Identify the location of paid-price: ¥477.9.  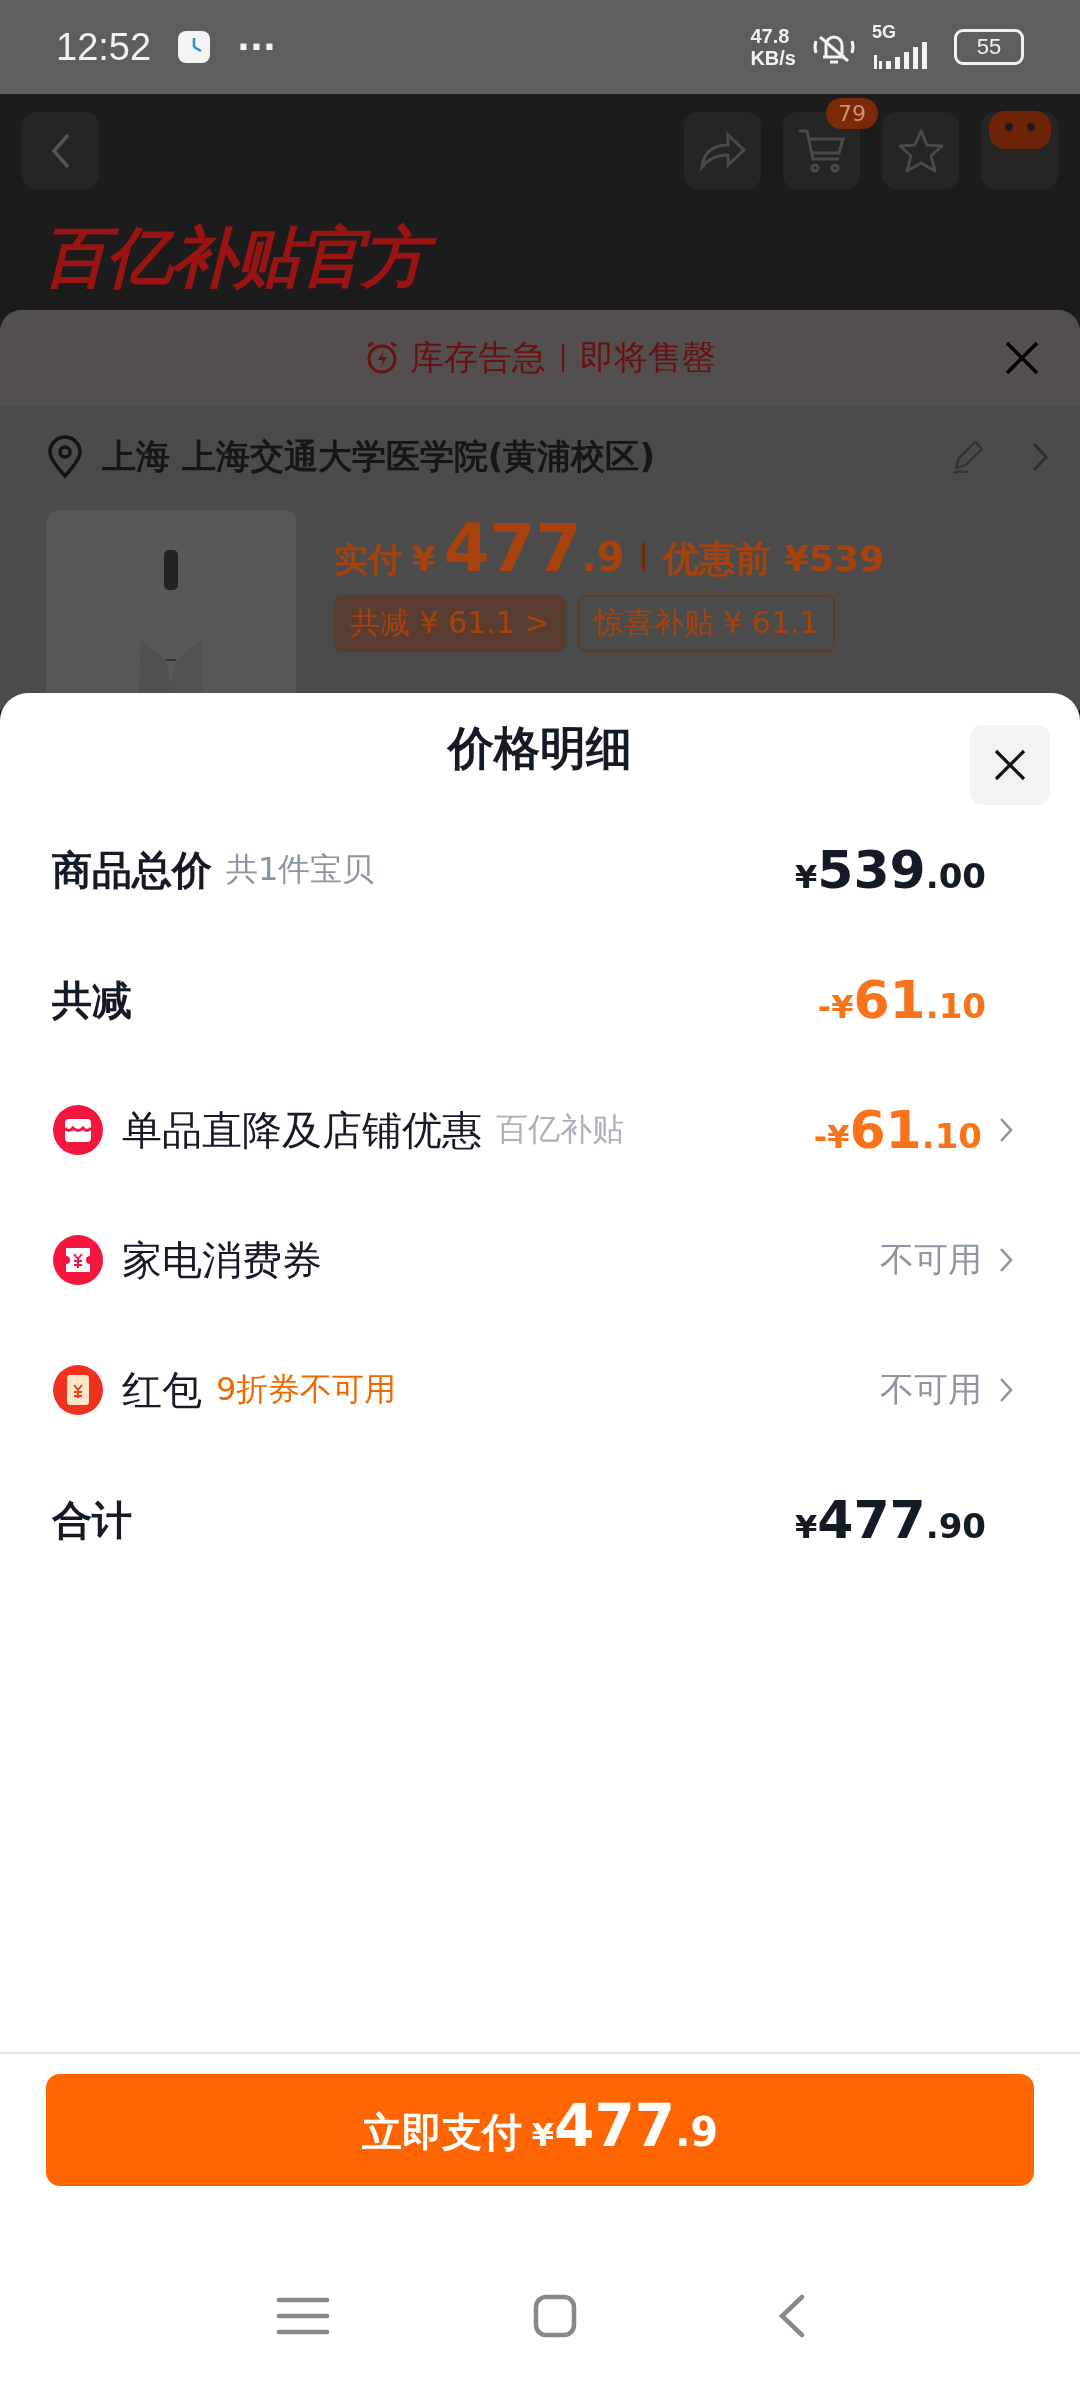
(518, 548).